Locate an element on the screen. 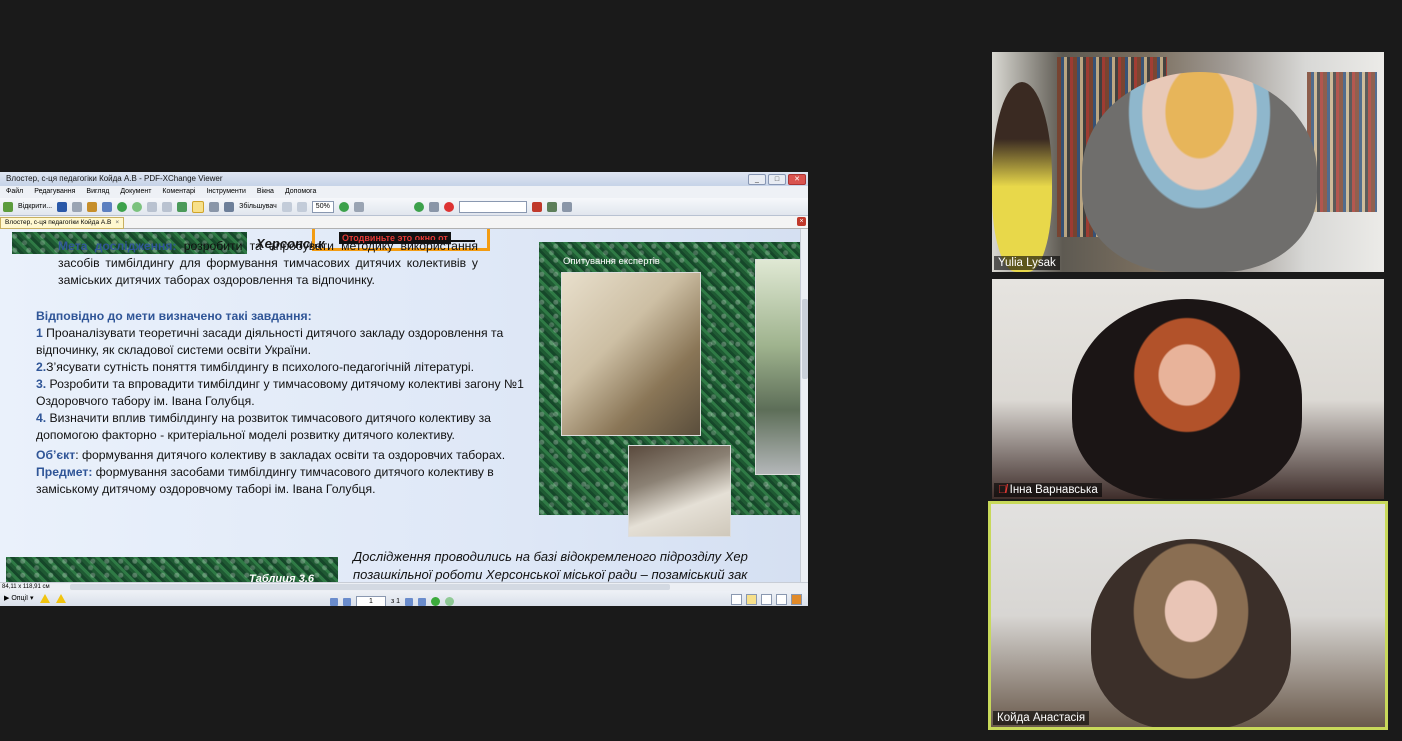 The width and height of the screenshot is (1402, 741). fit-width-icon is located at coordinates (301, 206).